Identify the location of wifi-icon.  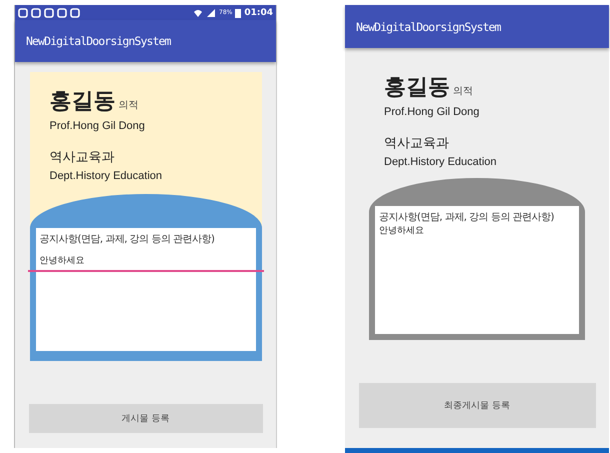
(198, 13).